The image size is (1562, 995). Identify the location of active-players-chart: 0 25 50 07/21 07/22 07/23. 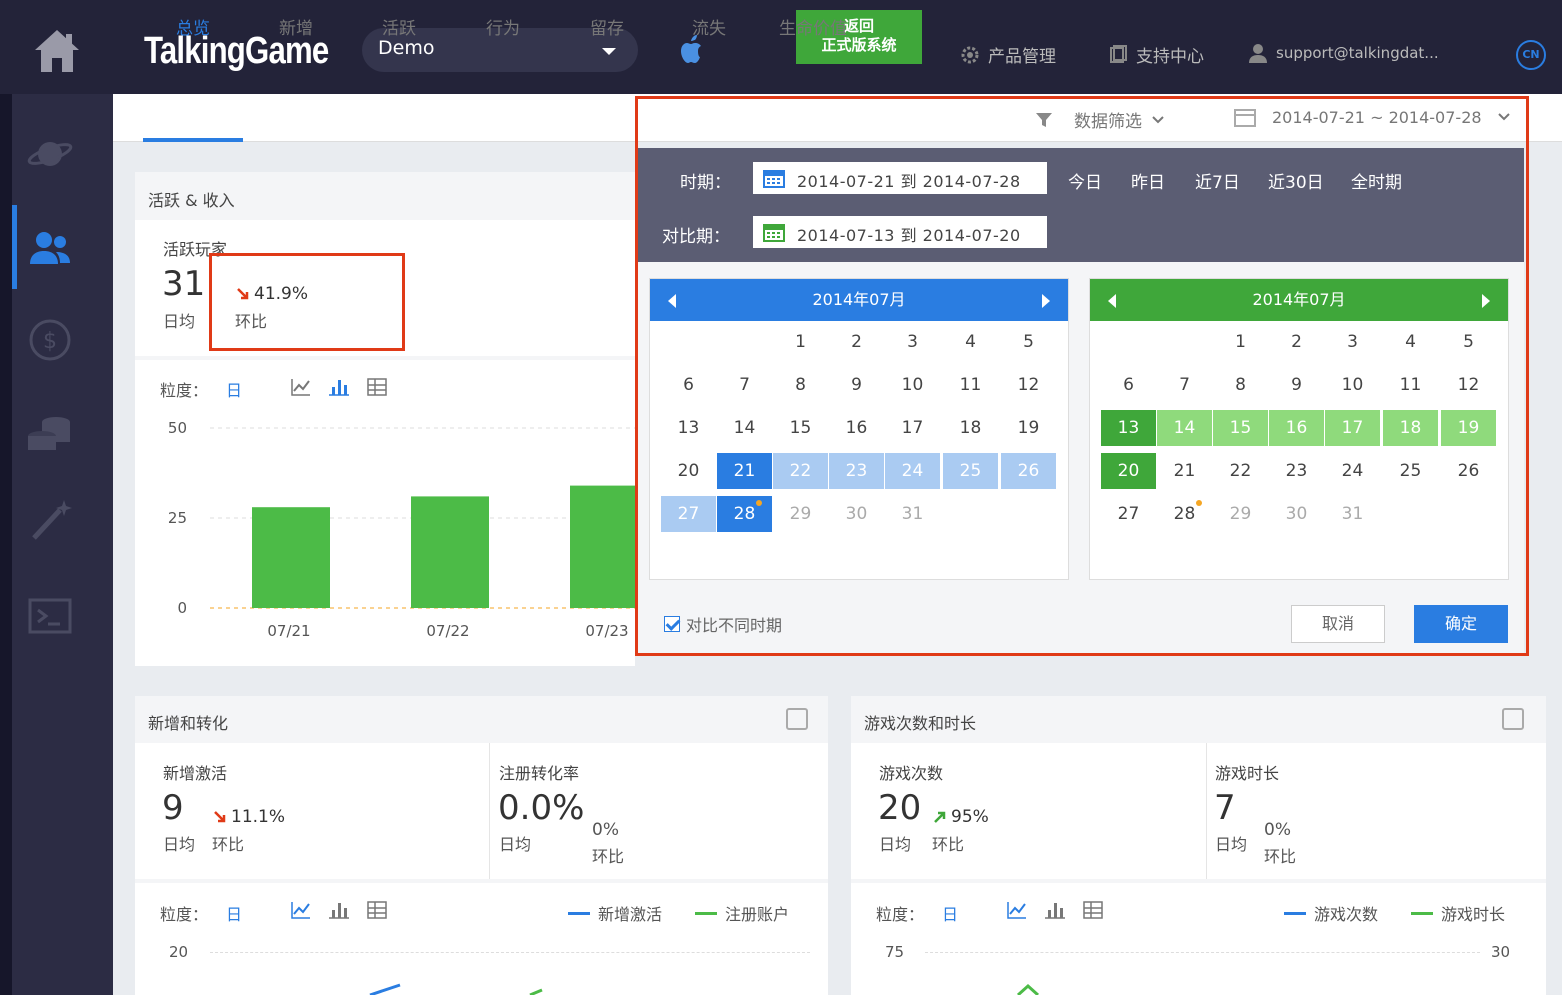
(401, 529).